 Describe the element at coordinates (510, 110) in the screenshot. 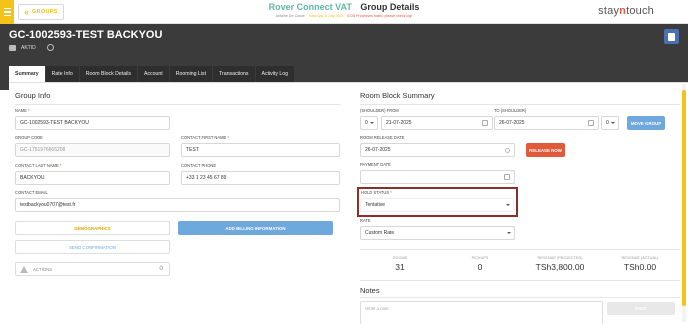

I see `to-label: TO (SHOULDER)` at that location.